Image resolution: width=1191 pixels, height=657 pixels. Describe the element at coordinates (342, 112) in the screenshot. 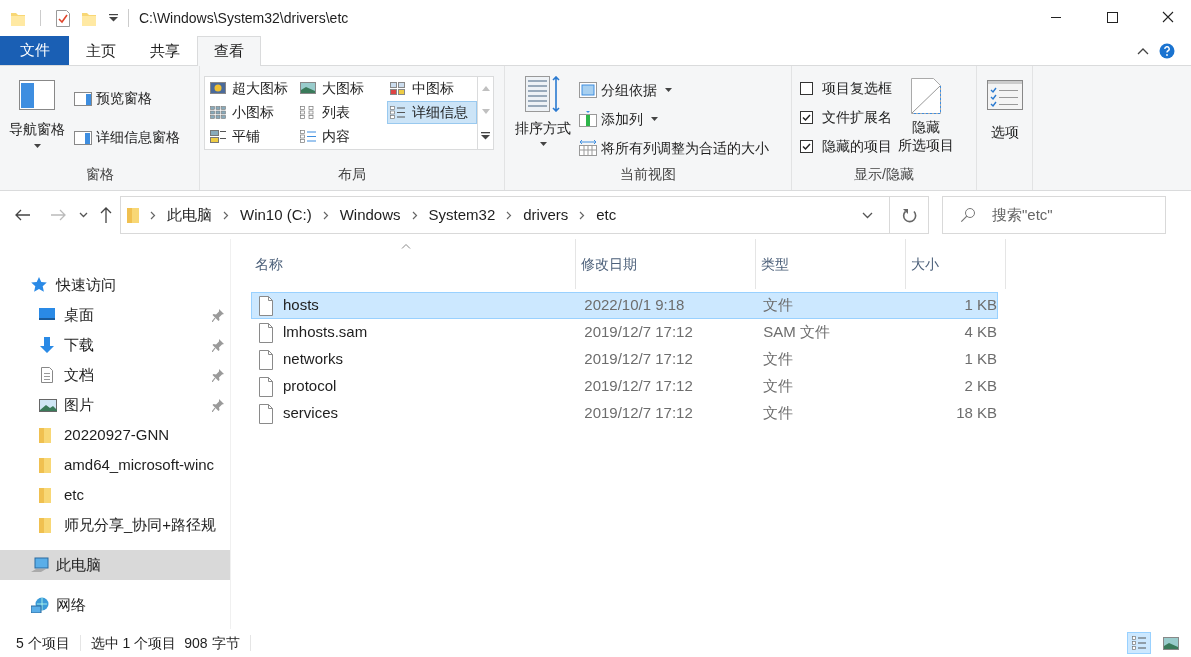

I see `layout-option: 列表` at that location.